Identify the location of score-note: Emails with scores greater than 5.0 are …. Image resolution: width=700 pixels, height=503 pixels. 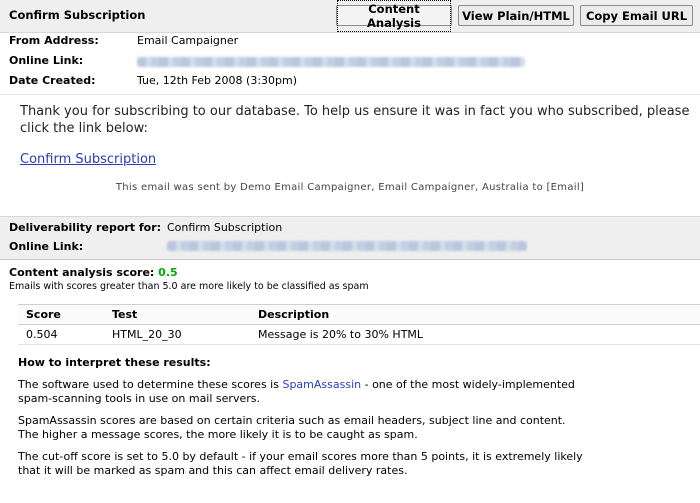
(189, 286).